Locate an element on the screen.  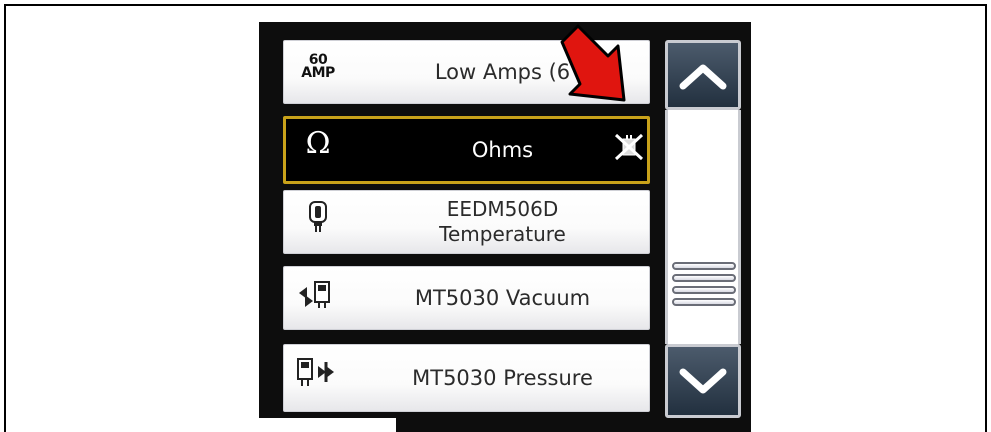
list-item-label: Ohms is located at coordinates (502, 149).